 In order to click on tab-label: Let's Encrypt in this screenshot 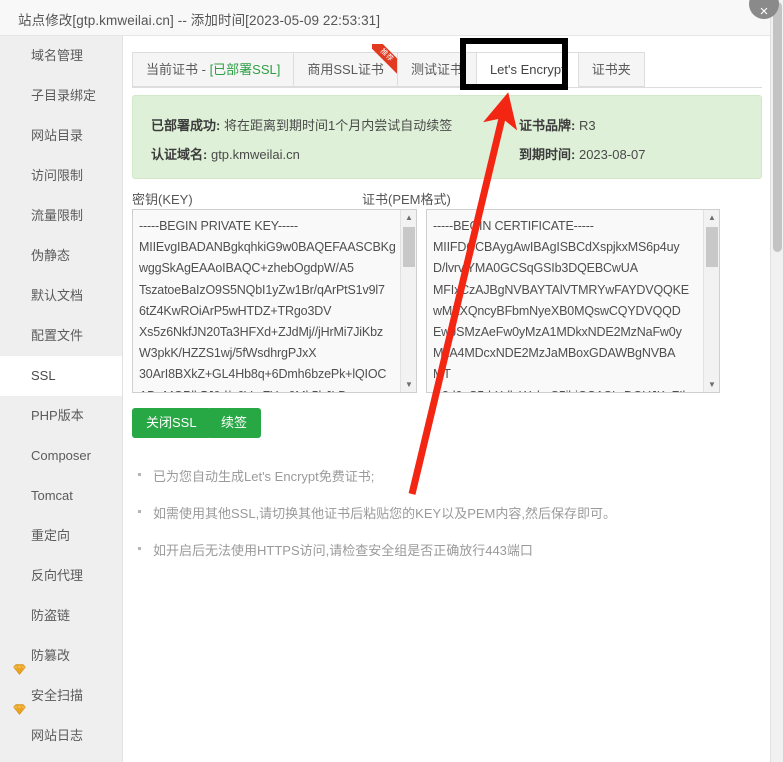, I will do `click(527, 69)`.